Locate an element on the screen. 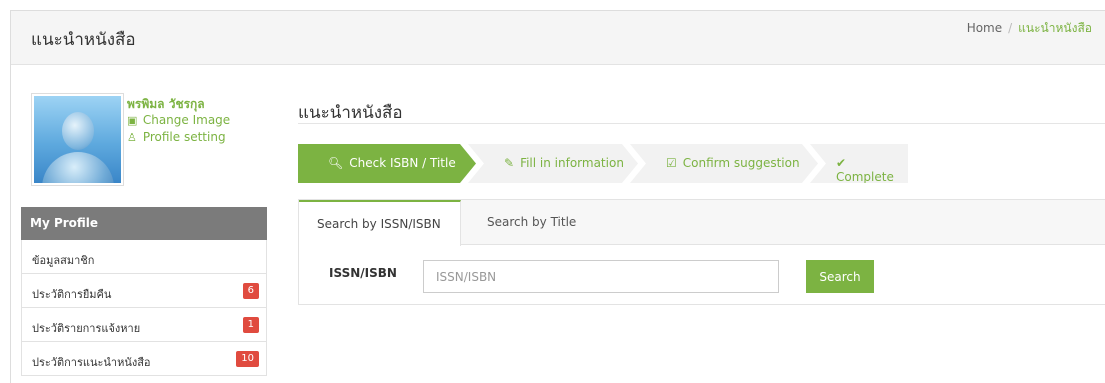 The height and width of the screenshot is (383, 1105). step-label: Complete is located at coordinates (865, 177).